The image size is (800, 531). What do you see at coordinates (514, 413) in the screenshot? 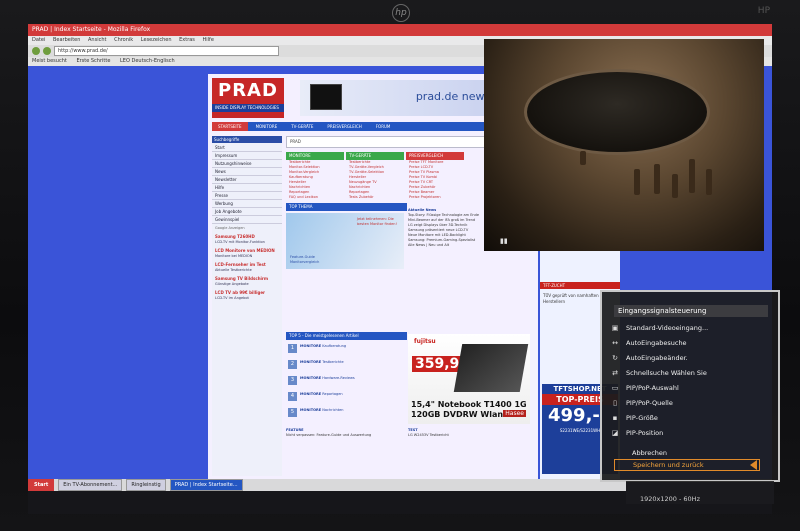
I see `hasee-logo: Hasee` at bounding box center [514, 413].